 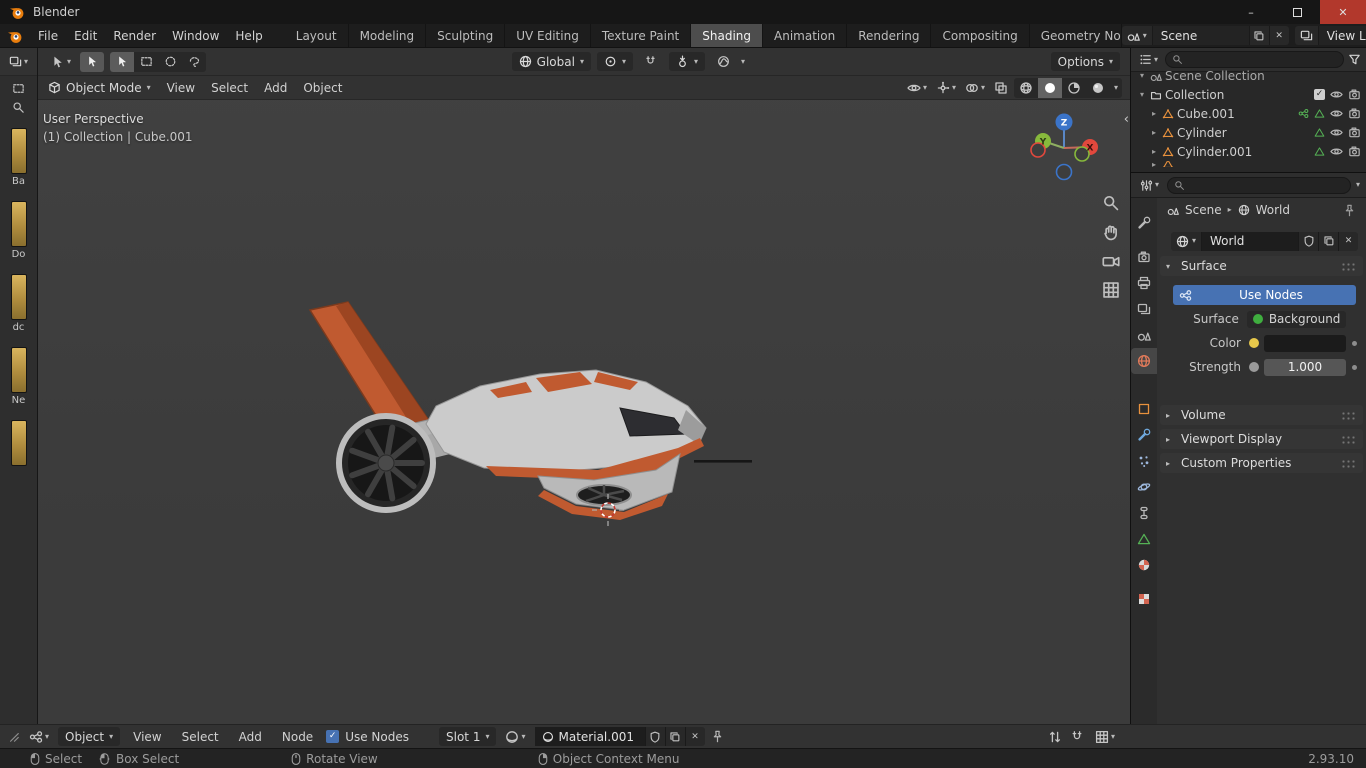 I want to click on active-tool-dropdown: ▾, so click(x=61, y=62).